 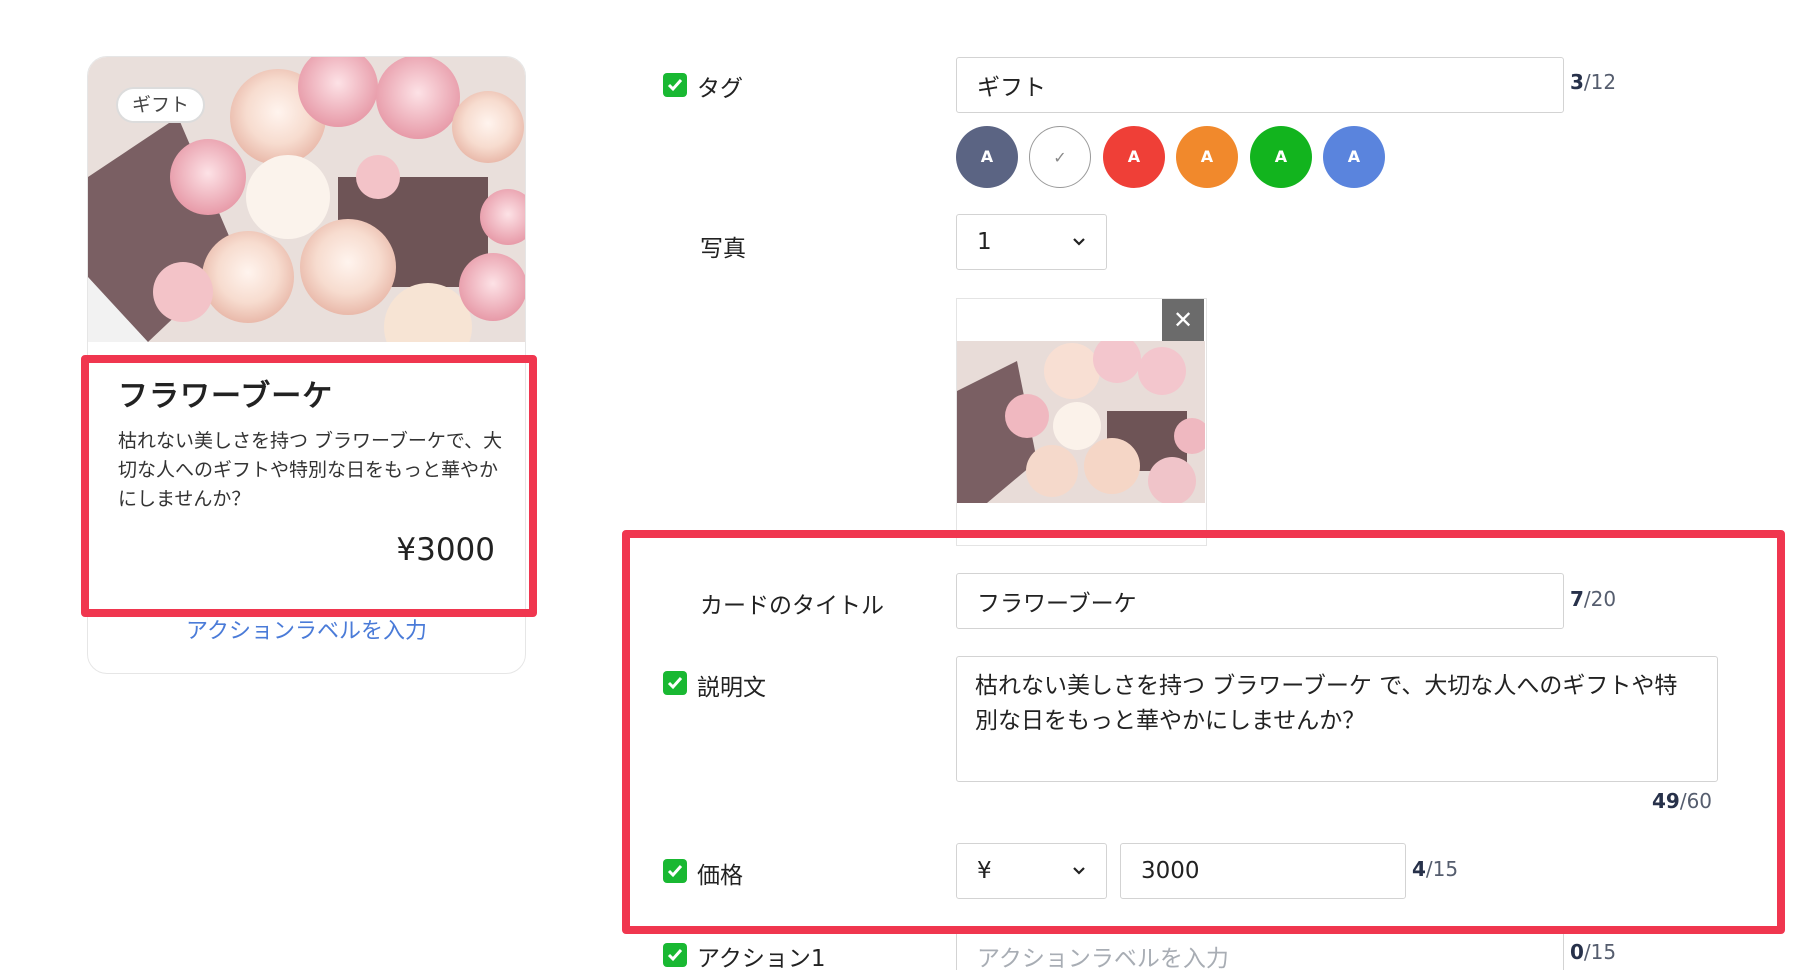 I want to click on photo-label: 写真, so click(x=723, y=249).